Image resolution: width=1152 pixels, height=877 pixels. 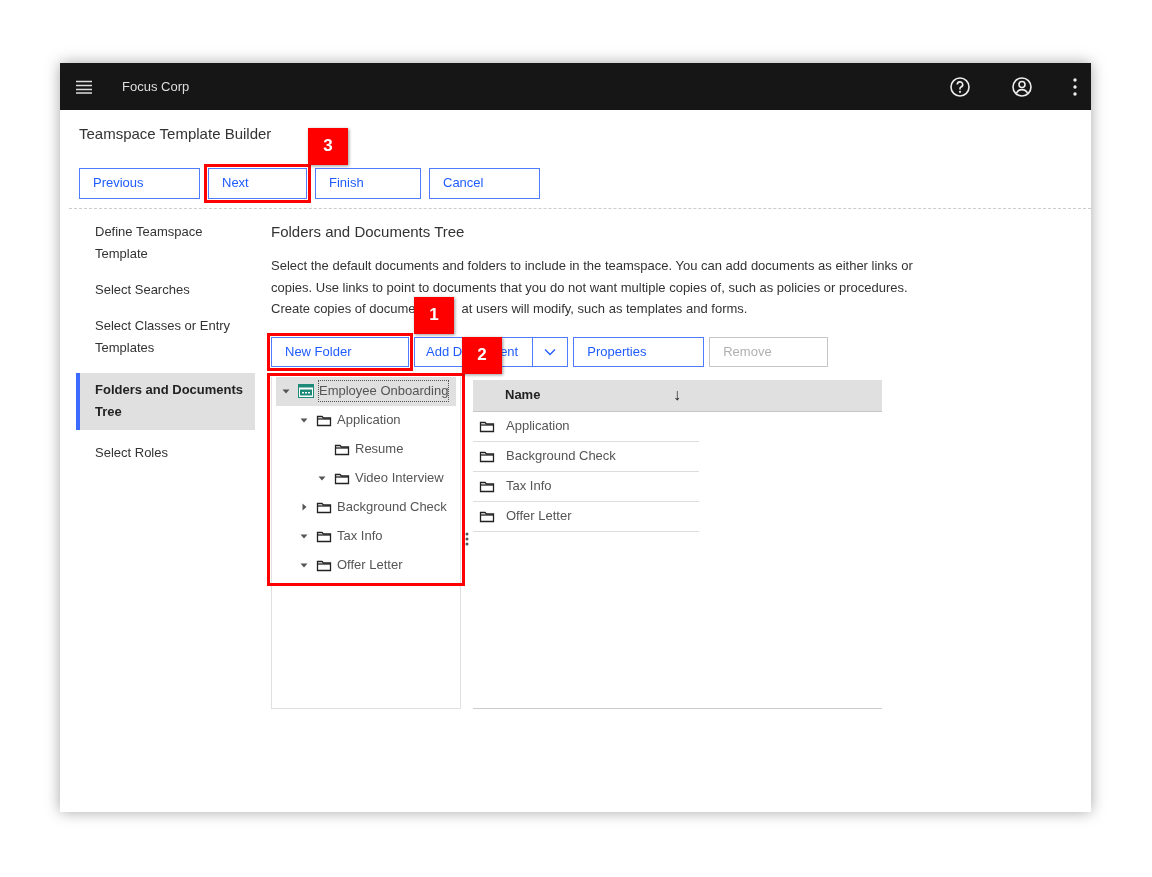 What do you see at coordinates (604, 309) in the screenshot?
I see `description-text: at users will modify, such as templates and forms.` at bounding box center [604, 309].